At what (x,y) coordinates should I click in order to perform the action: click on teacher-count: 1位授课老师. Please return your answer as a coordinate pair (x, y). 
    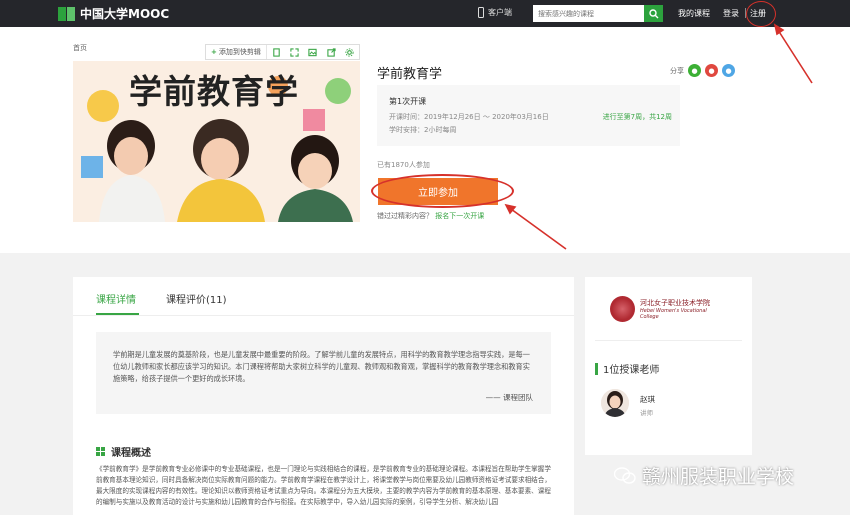
    Looking at the image, I should click on (631, 370).